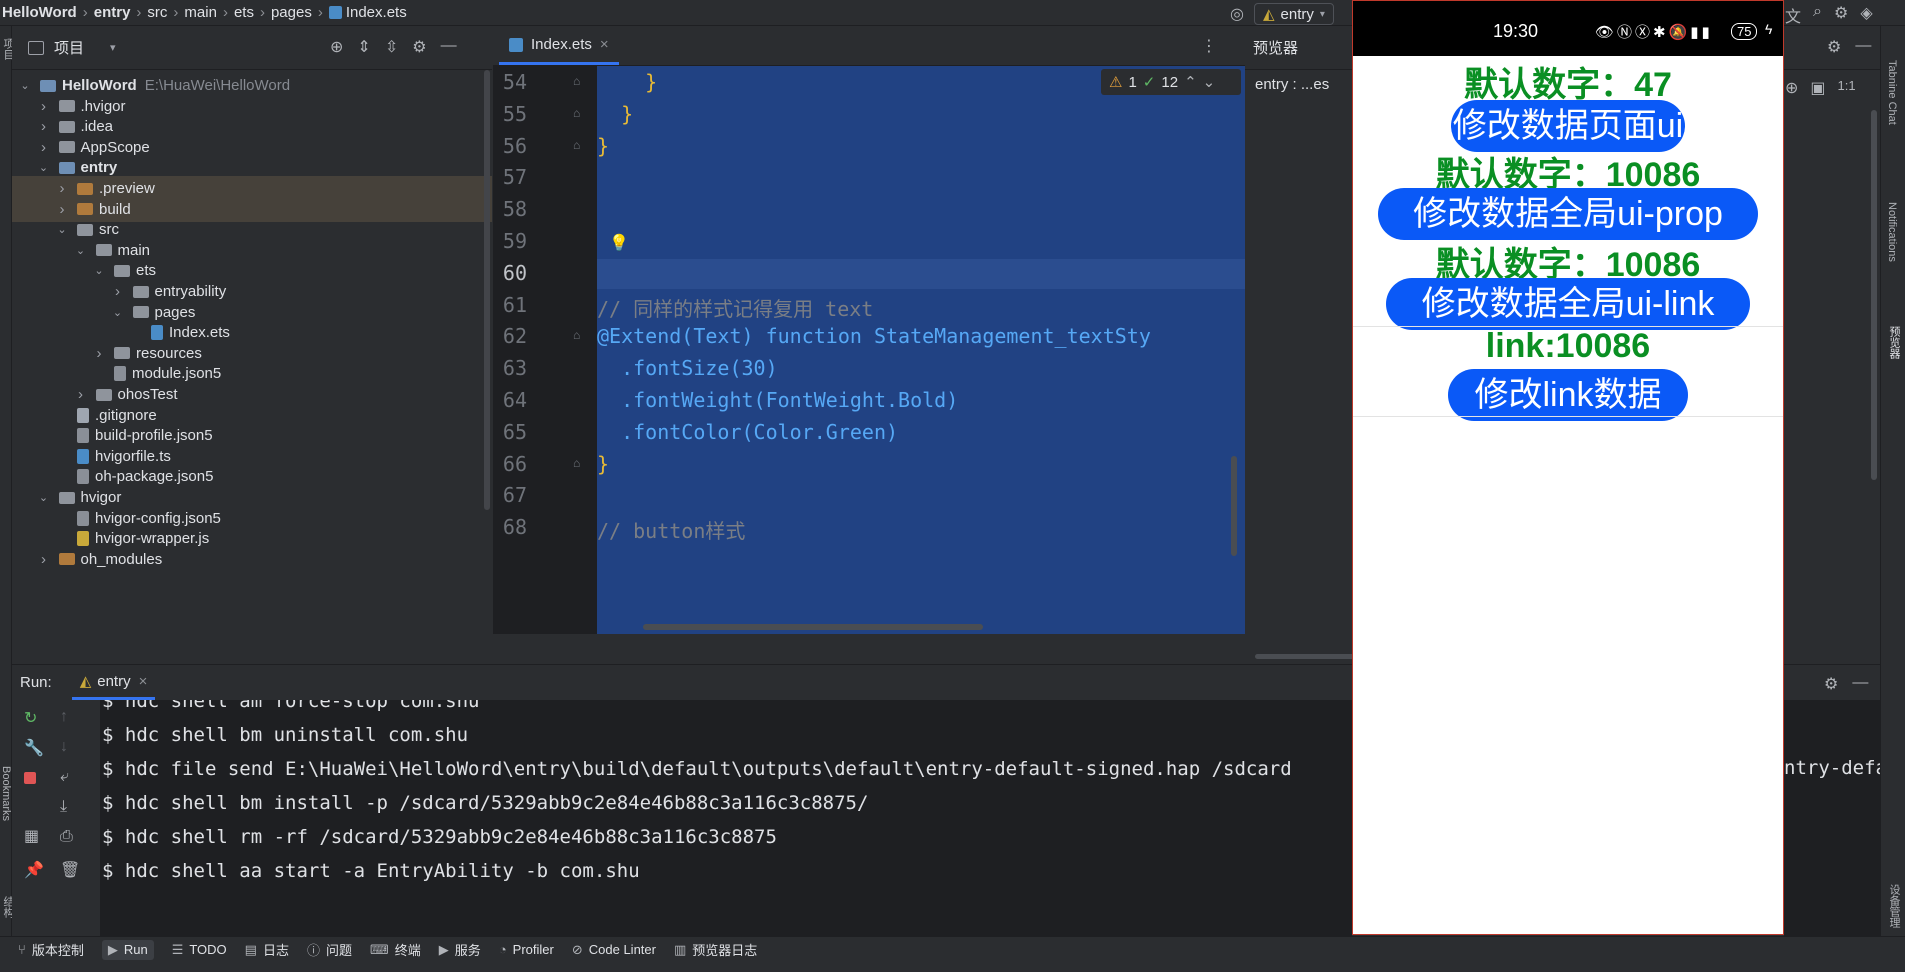 The image size is (1905, 972). I want to click on run-tab-entry: ◭ entry ×, so click(113, 683).